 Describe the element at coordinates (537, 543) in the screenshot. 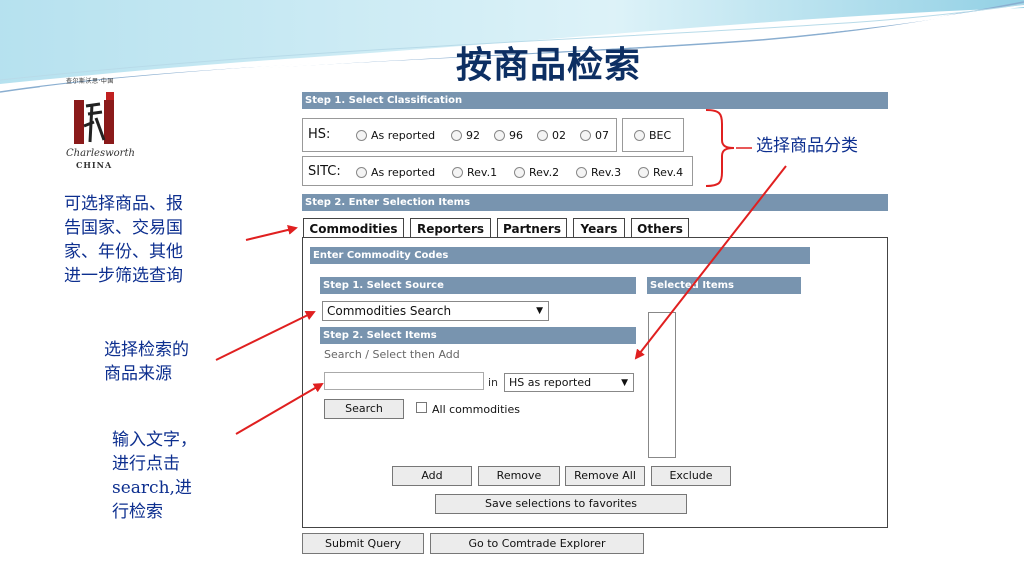

I see `comtrade-explorer-button: Go to Comtrade Explorer` at that location.